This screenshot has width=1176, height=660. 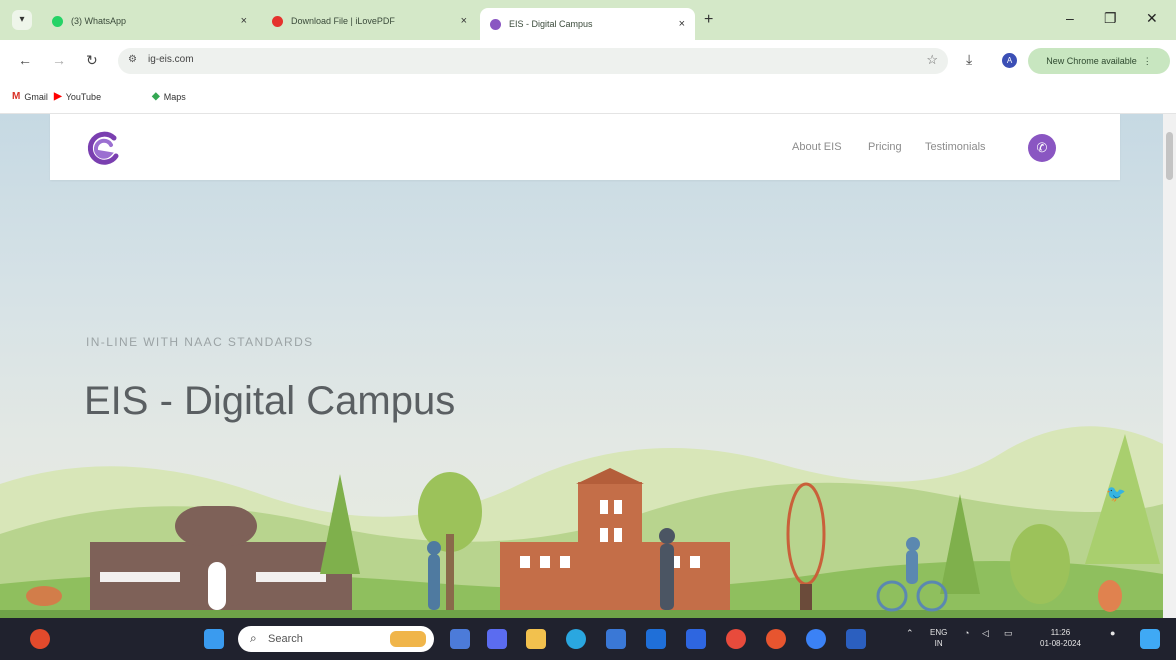 I want to click on clock: 11:26 01-08-2024, so click(x=1060, y=638).